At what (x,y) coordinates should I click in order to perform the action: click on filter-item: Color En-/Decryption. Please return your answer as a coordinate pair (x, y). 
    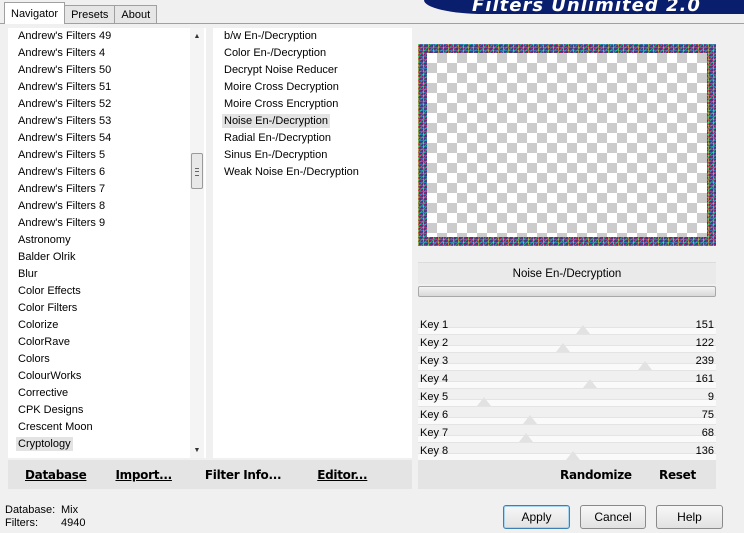
    Looking at the image, I should click on (312, 53).